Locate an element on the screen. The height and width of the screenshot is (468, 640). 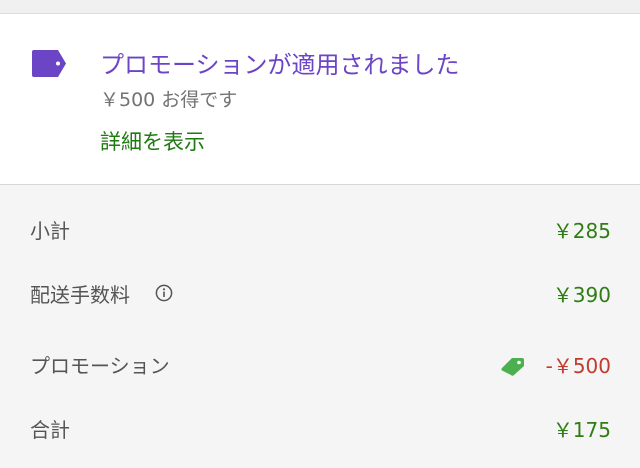
price-tag-icon is located at coordinates (49, 63).